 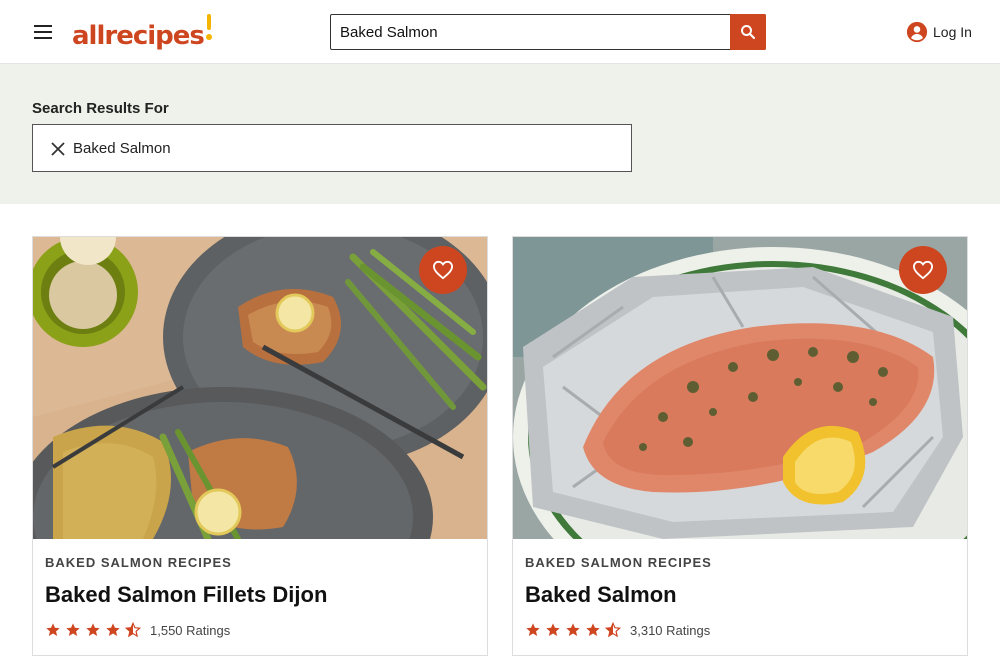 I want to click on ratings-count: 1,550 Ratings, so click(x=190, y=630).